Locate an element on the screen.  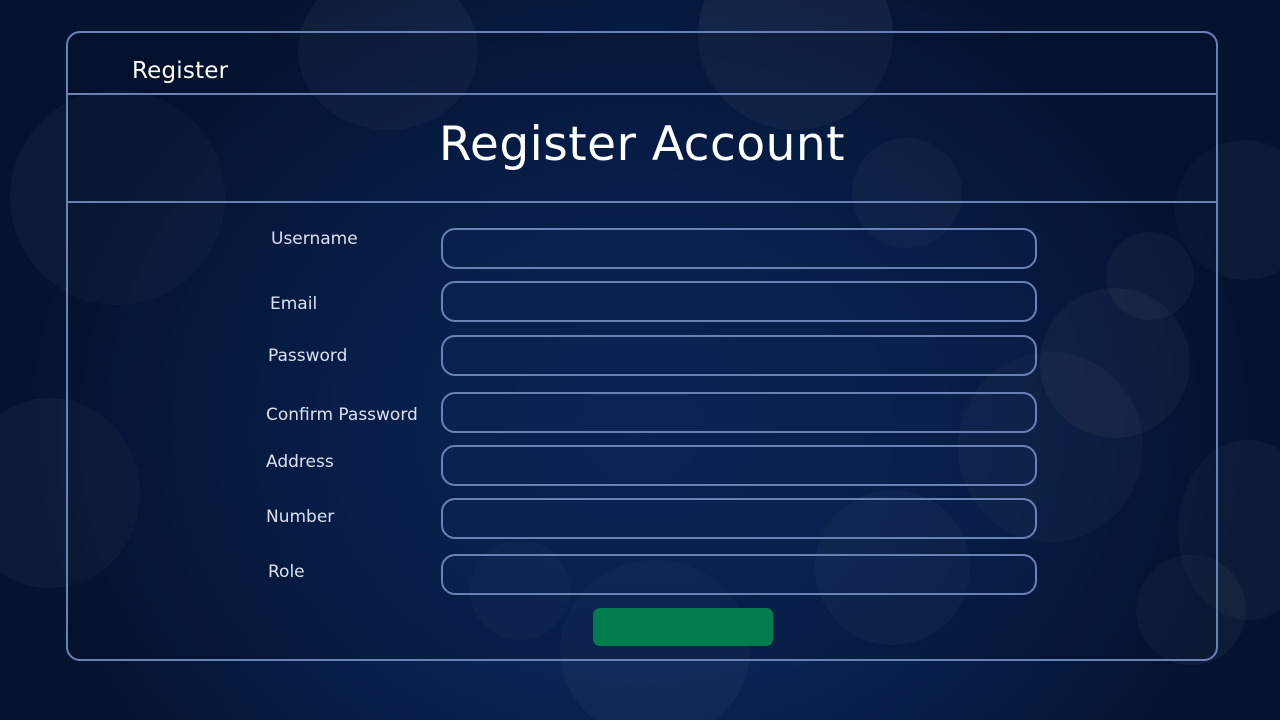
title-section: Register Account is located at coordinates (642, 149).